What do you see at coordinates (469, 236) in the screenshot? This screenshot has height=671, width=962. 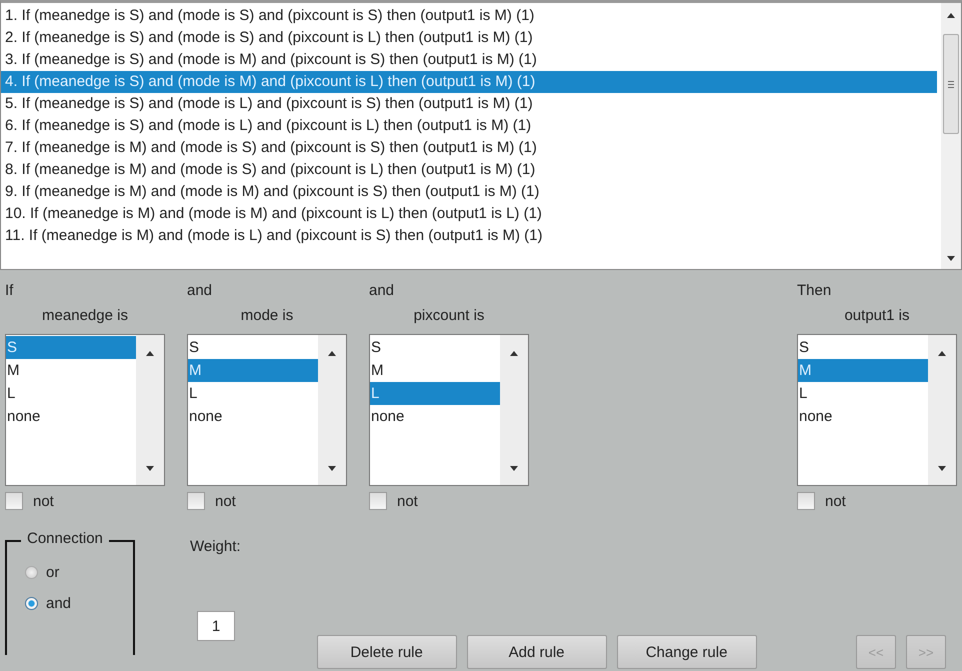 I see `rule-item: 11. If (meanedge is M) and (mode is L) and (pixcount is S) then (output1 is M) (1)` at bounding box center [469, 236].